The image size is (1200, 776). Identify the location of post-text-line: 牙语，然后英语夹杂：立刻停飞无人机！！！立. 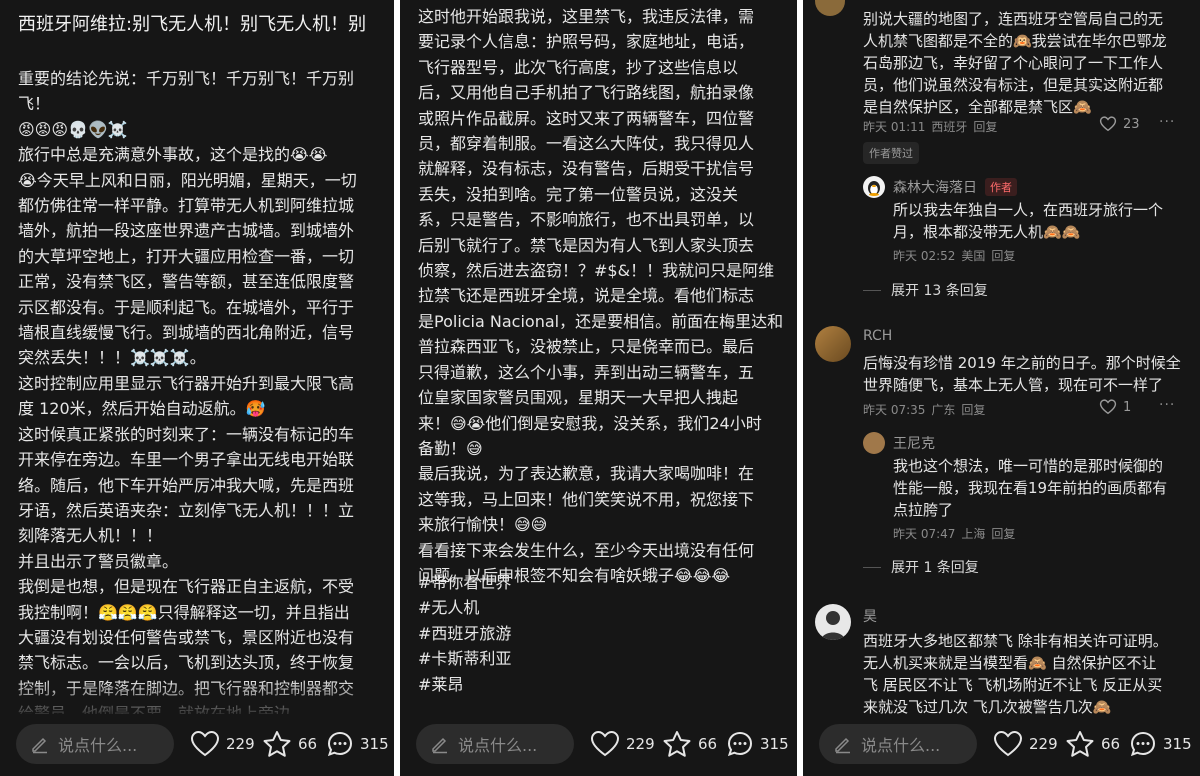
(186, 510).